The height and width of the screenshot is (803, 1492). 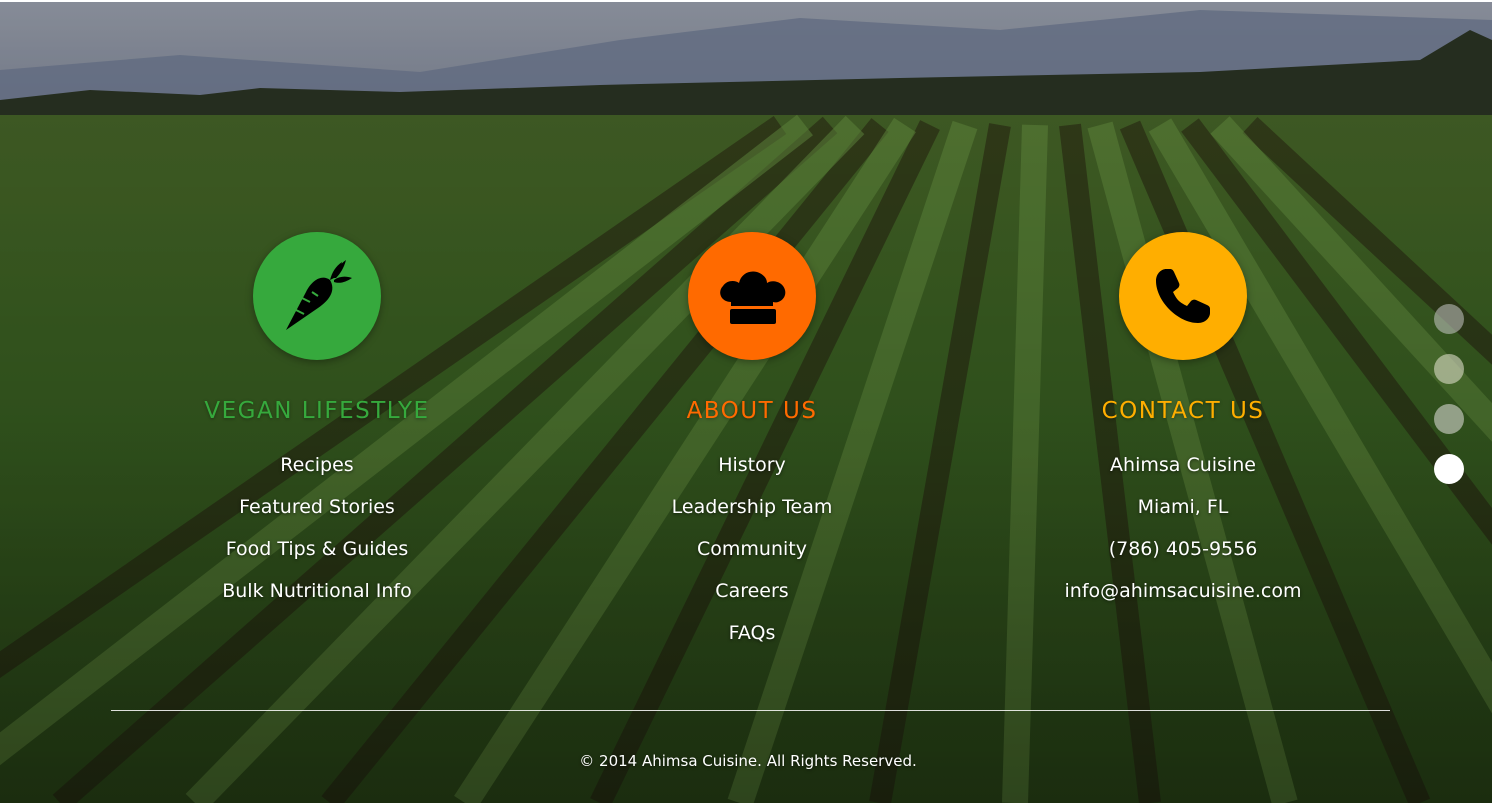 I want to click on contact-badge, so click(x=1183, y=296).